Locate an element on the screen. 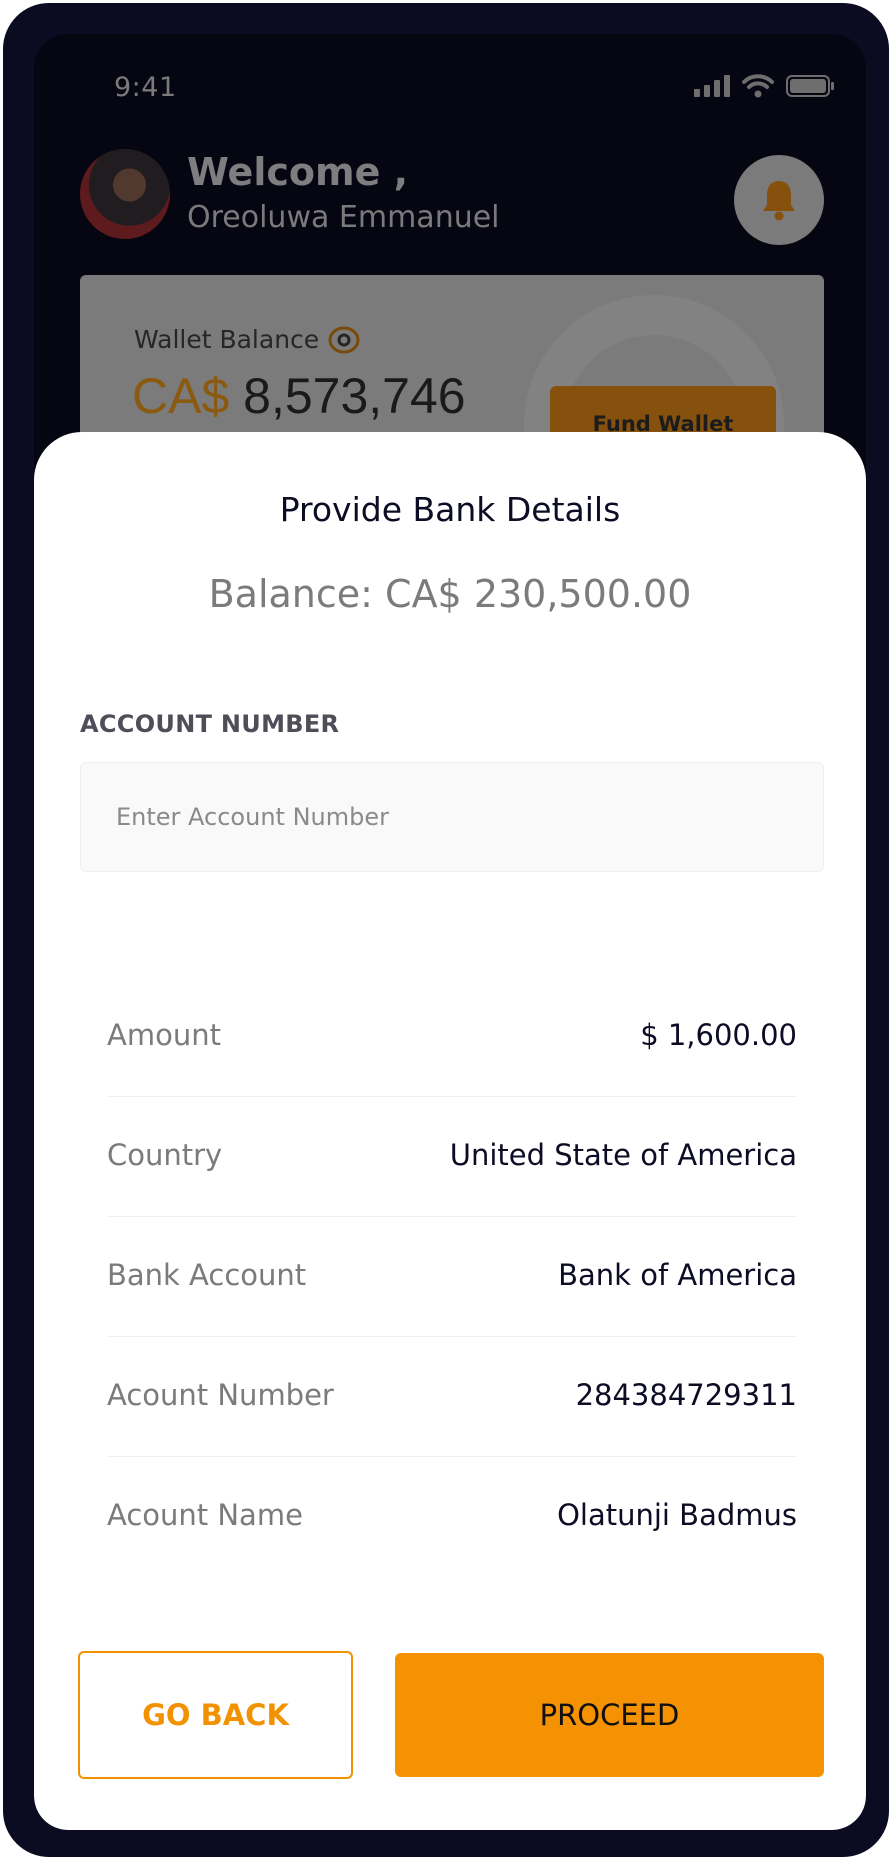  wallet-amount-value: 8,573,746 is located at coordinates (354, 396).